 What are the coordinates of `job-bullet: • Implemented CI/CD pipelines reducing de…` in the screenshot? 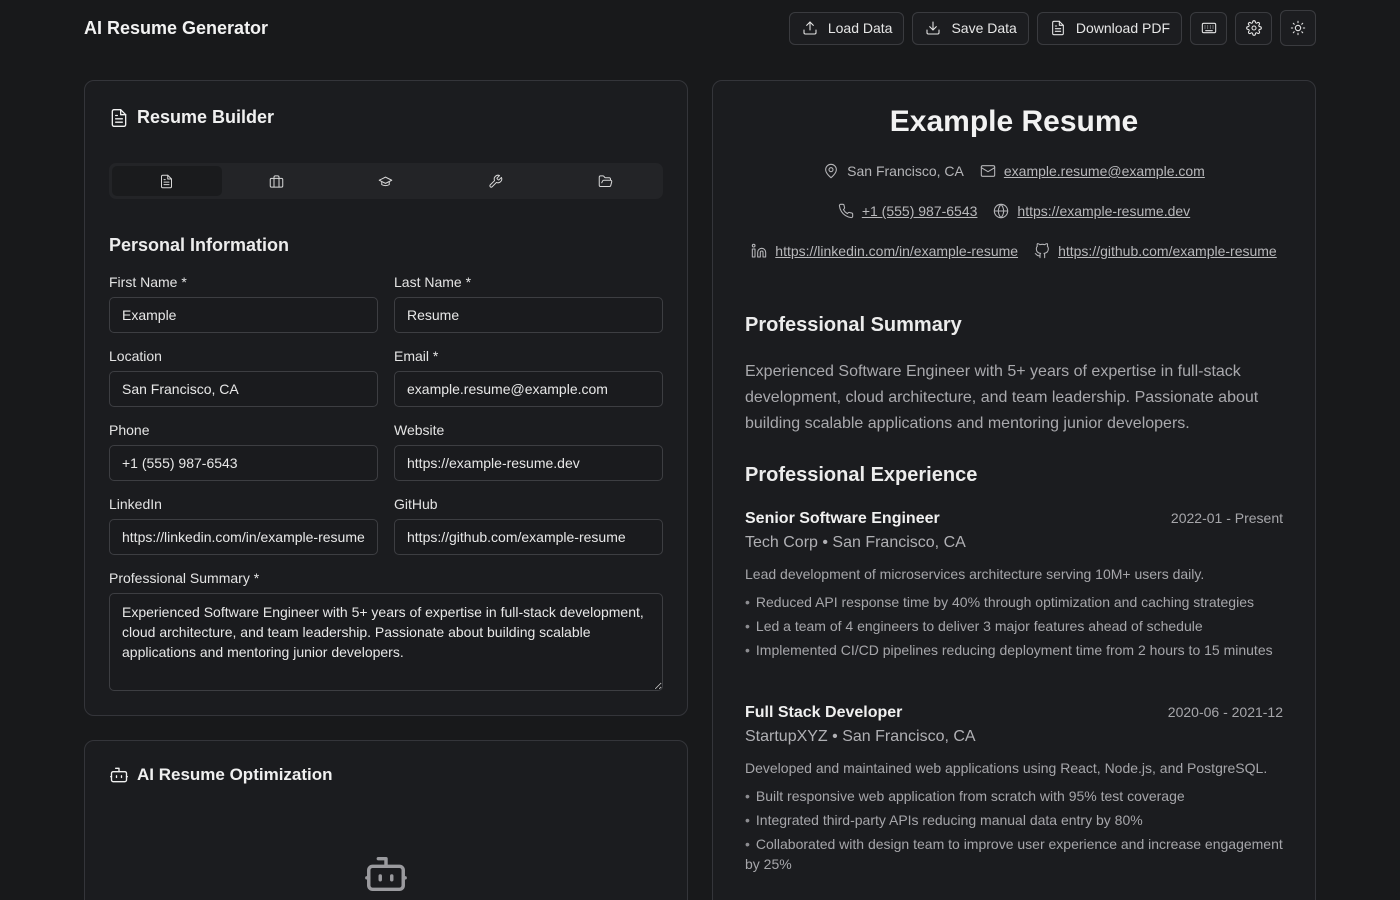 It's located at (1009, 650).